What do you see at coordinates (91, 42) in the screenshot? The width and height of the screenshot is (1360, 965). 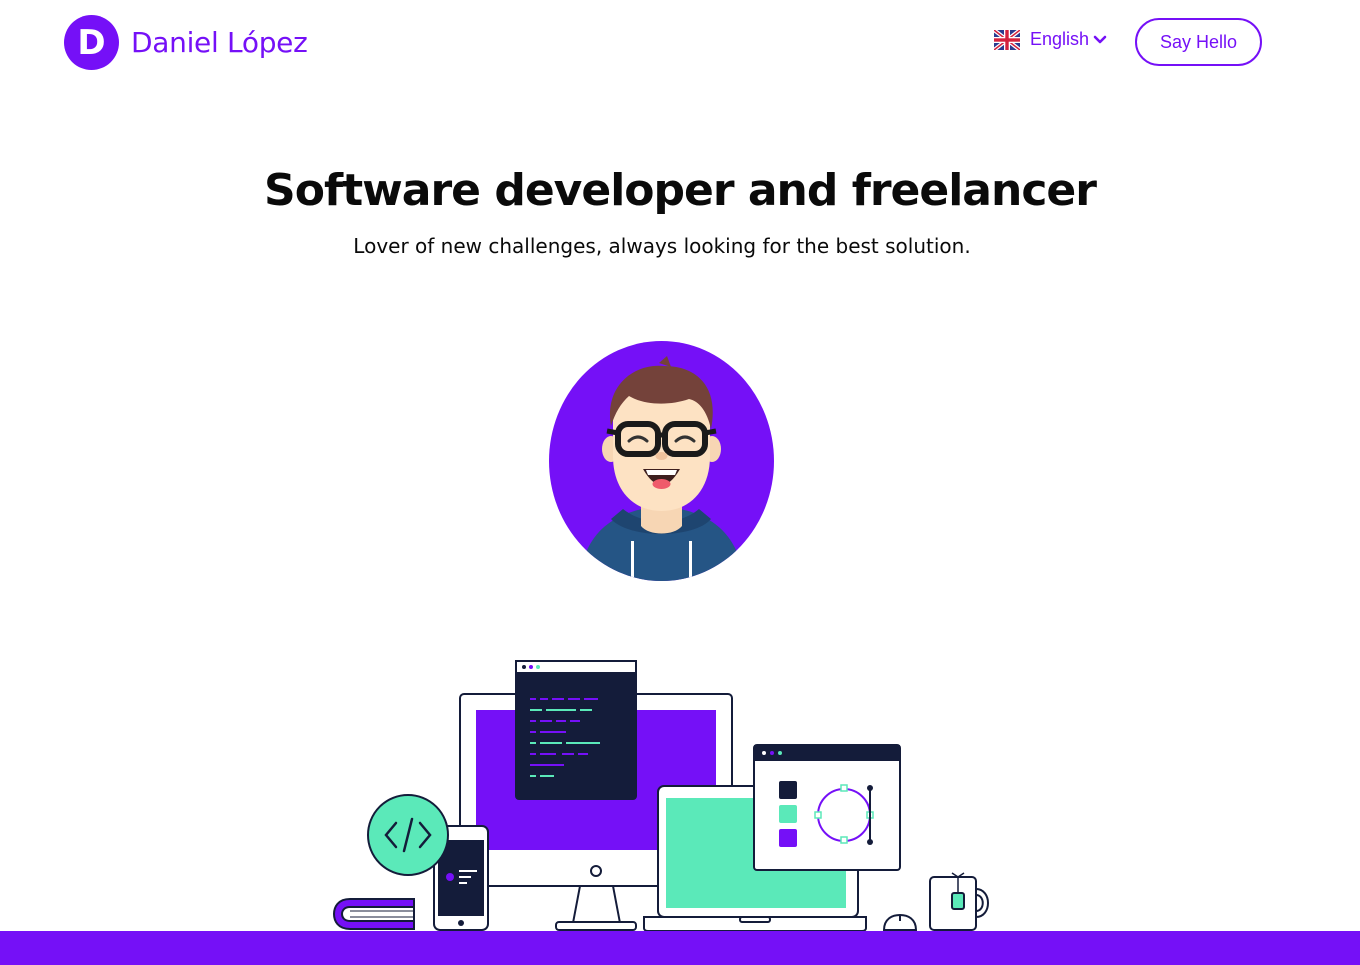 I see `logo-mark: D` at bounding box center [91, 42].